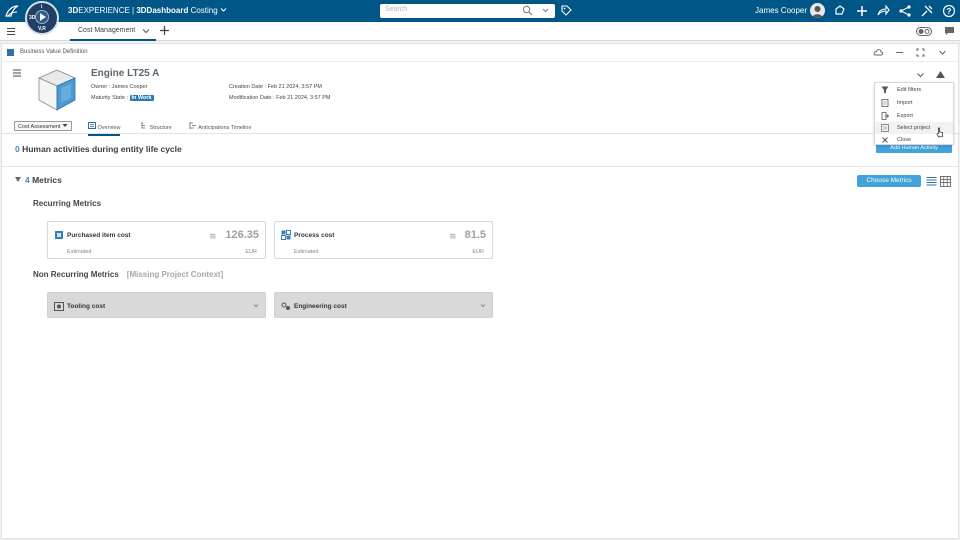  Describe the element at coordinates (914, 116) in the screenshot. I see `menu-item-export: Export` at that location.